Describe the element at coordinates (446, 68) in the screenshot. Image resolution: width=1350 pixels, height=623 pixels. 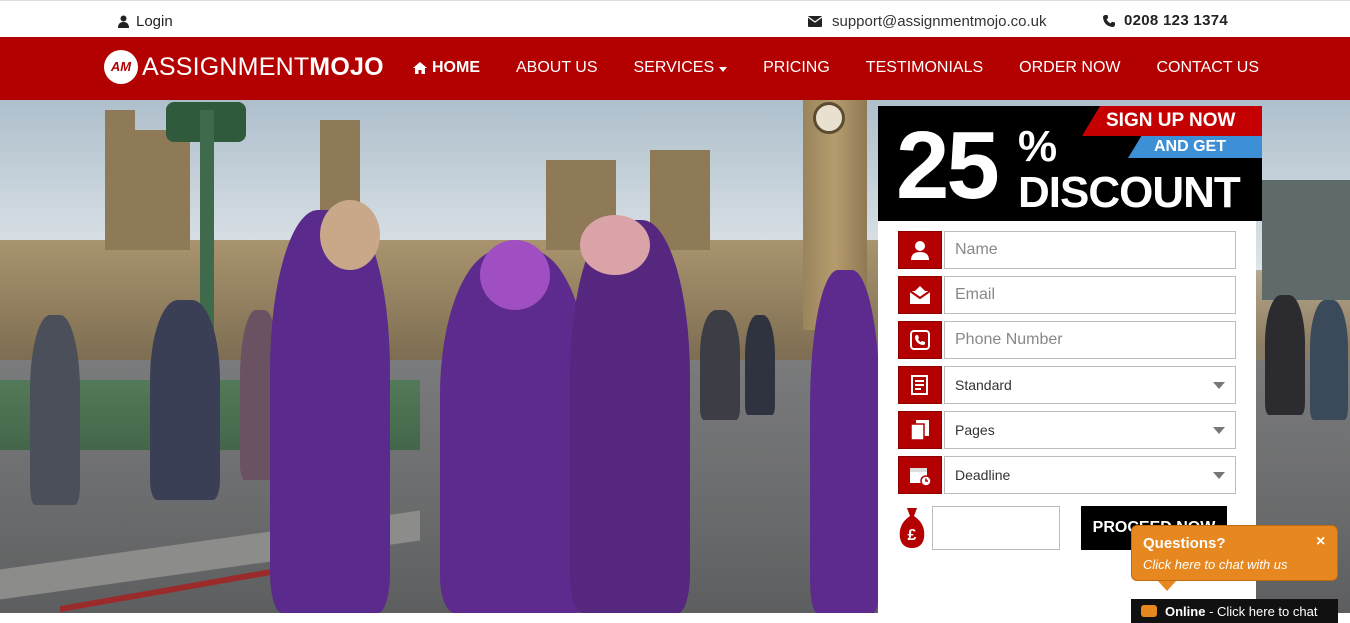
I see `nav-item-home: HOME` at that location.